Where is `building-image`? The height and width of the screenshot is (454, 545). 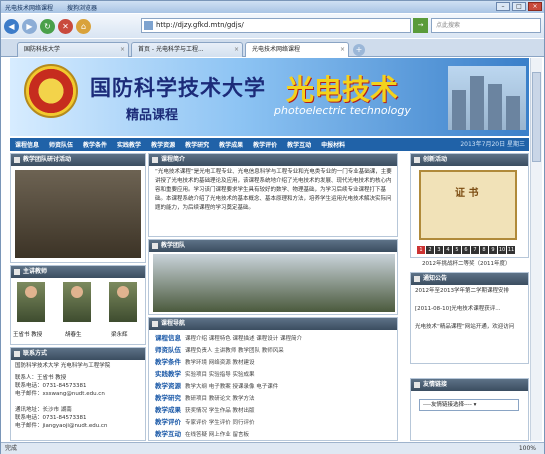 building-image is located at coordinates (487, 98).